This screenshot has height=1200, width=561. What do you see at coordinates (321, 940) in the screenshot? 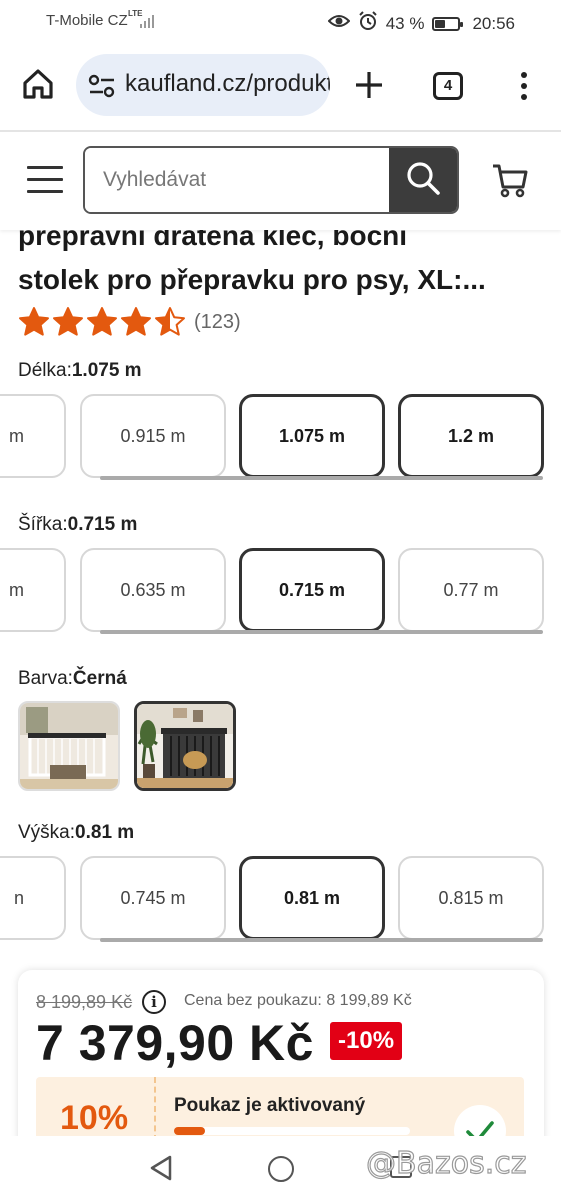
I see `height-scrollbar` at bounding box center [321, 940].